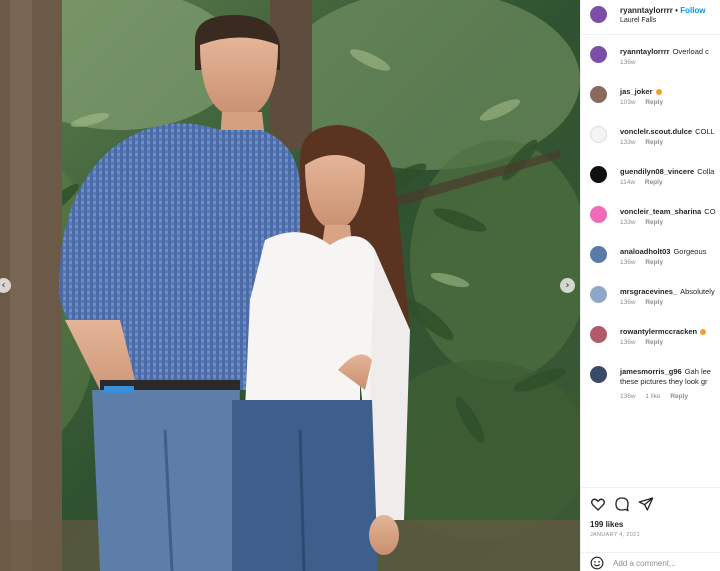 The width and height of the screenshot is (720, 571). Describe the element at coordinates (567, 285) in the screenshot. I see `chevron-right-icon: ›` at that location.